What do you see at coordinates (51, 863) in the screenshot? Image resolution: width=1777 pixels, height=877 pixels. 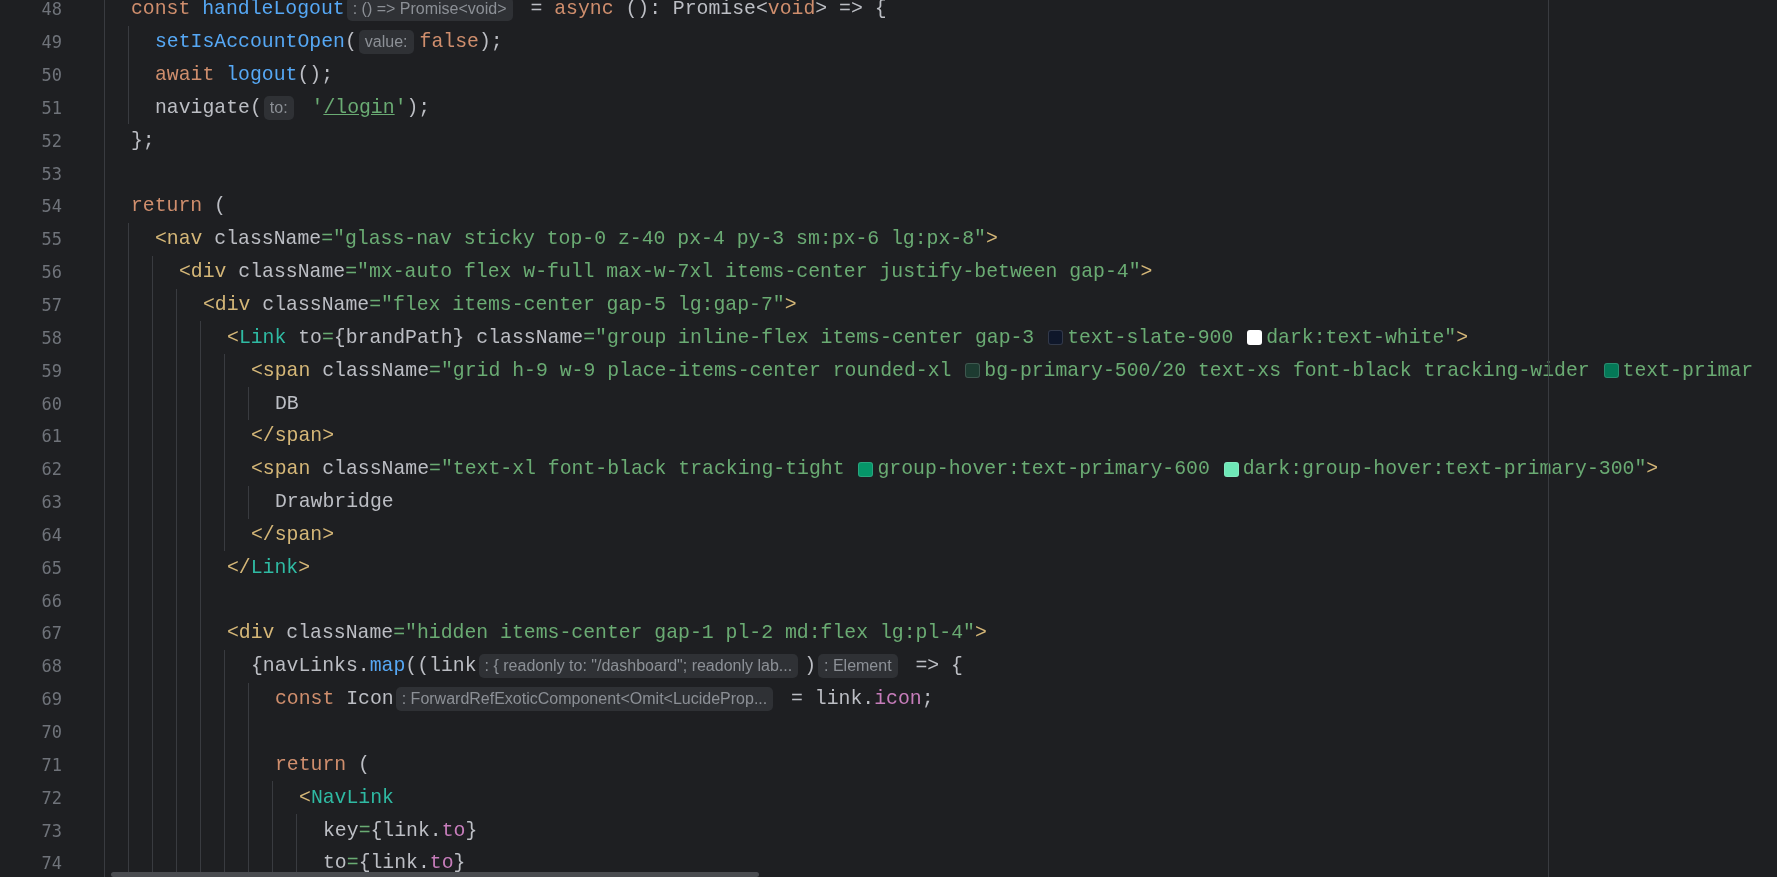 I see `line-number: 74` at bounding box center [51, 863].